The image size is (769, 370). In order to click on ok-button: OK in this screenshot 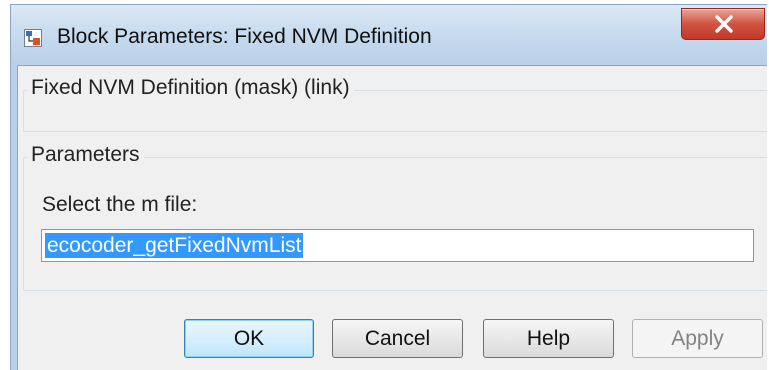, I will do `click(249, 338)`.